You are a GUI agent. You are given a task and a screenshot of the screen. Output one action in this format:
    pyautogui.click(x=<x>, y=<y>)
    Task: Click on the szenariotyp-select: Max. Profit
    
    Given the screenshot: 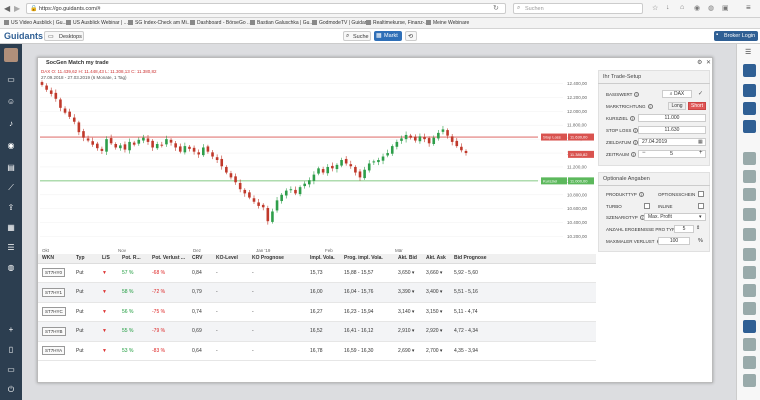 What is the action you would take?
    pyautogui.click(x=675, y=217)
    